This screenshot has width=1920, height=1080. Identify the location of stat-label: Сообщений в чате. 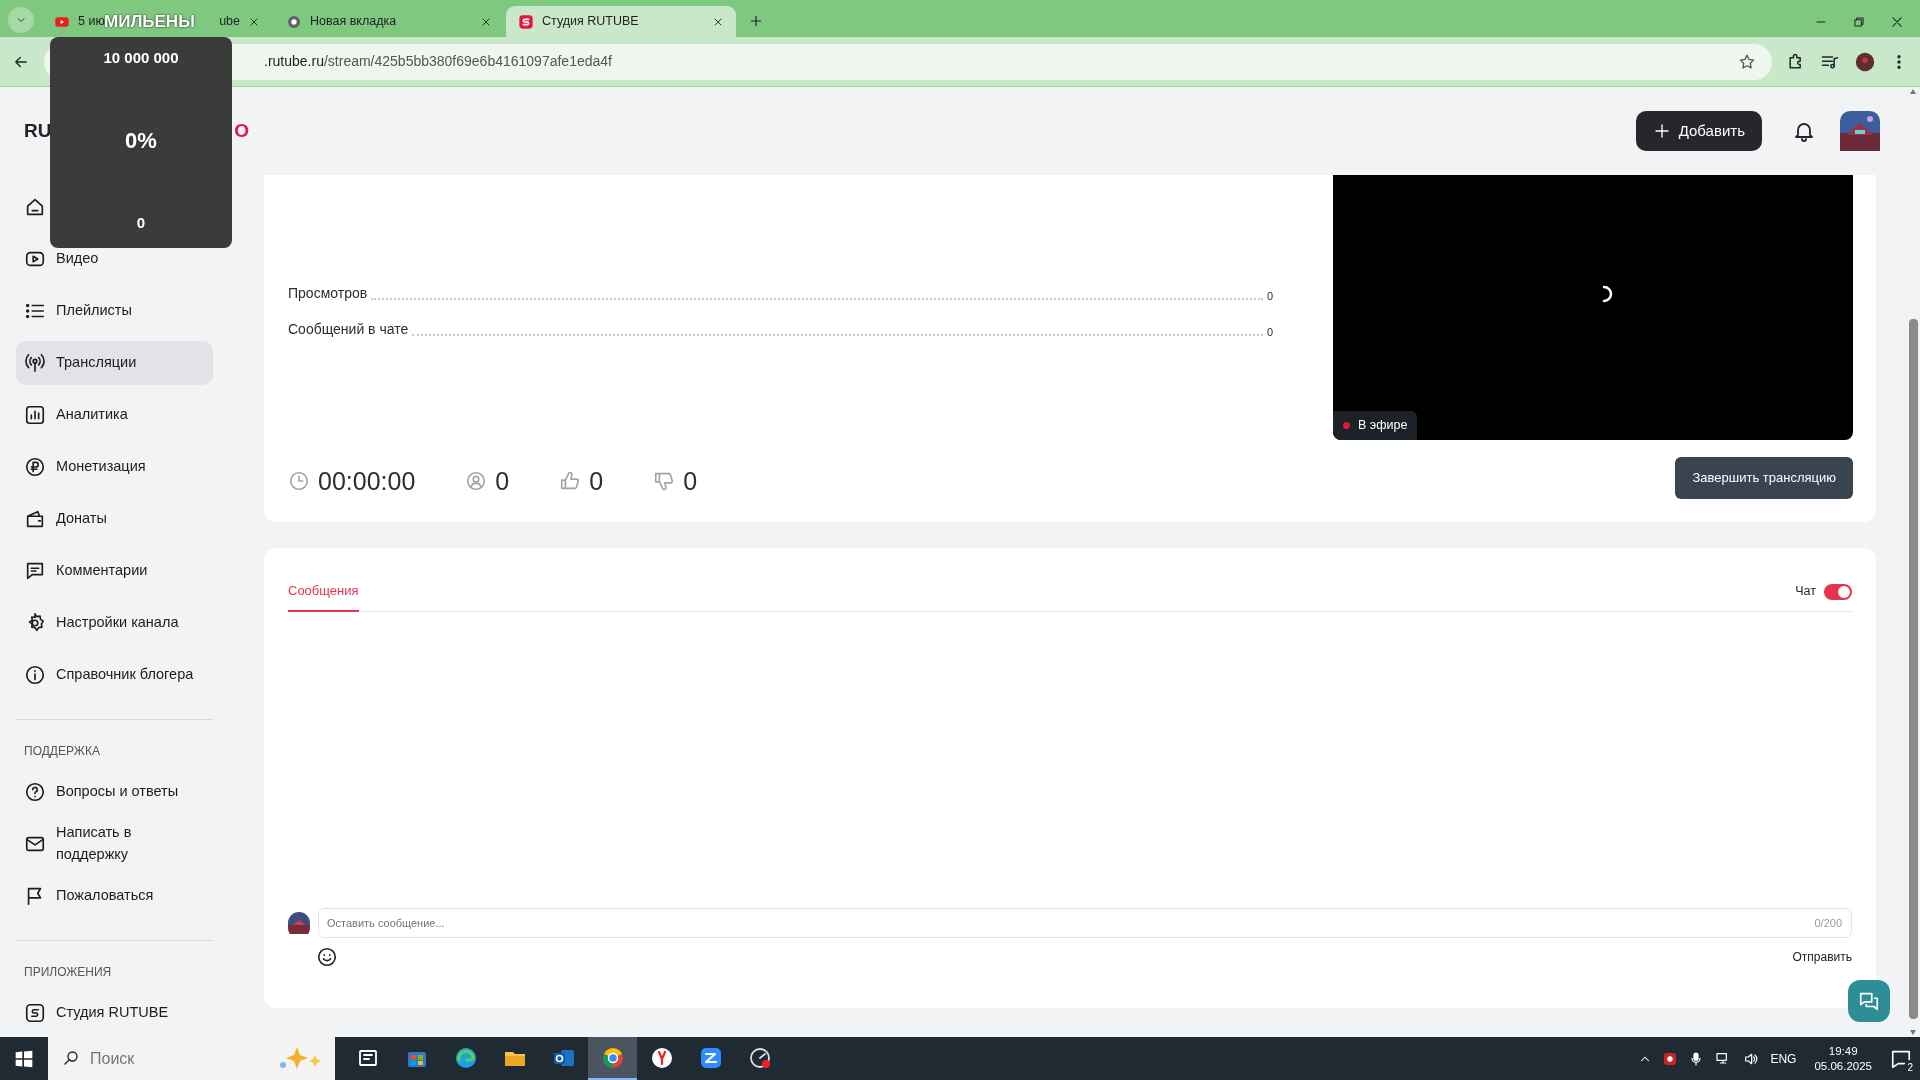
(348, 329).